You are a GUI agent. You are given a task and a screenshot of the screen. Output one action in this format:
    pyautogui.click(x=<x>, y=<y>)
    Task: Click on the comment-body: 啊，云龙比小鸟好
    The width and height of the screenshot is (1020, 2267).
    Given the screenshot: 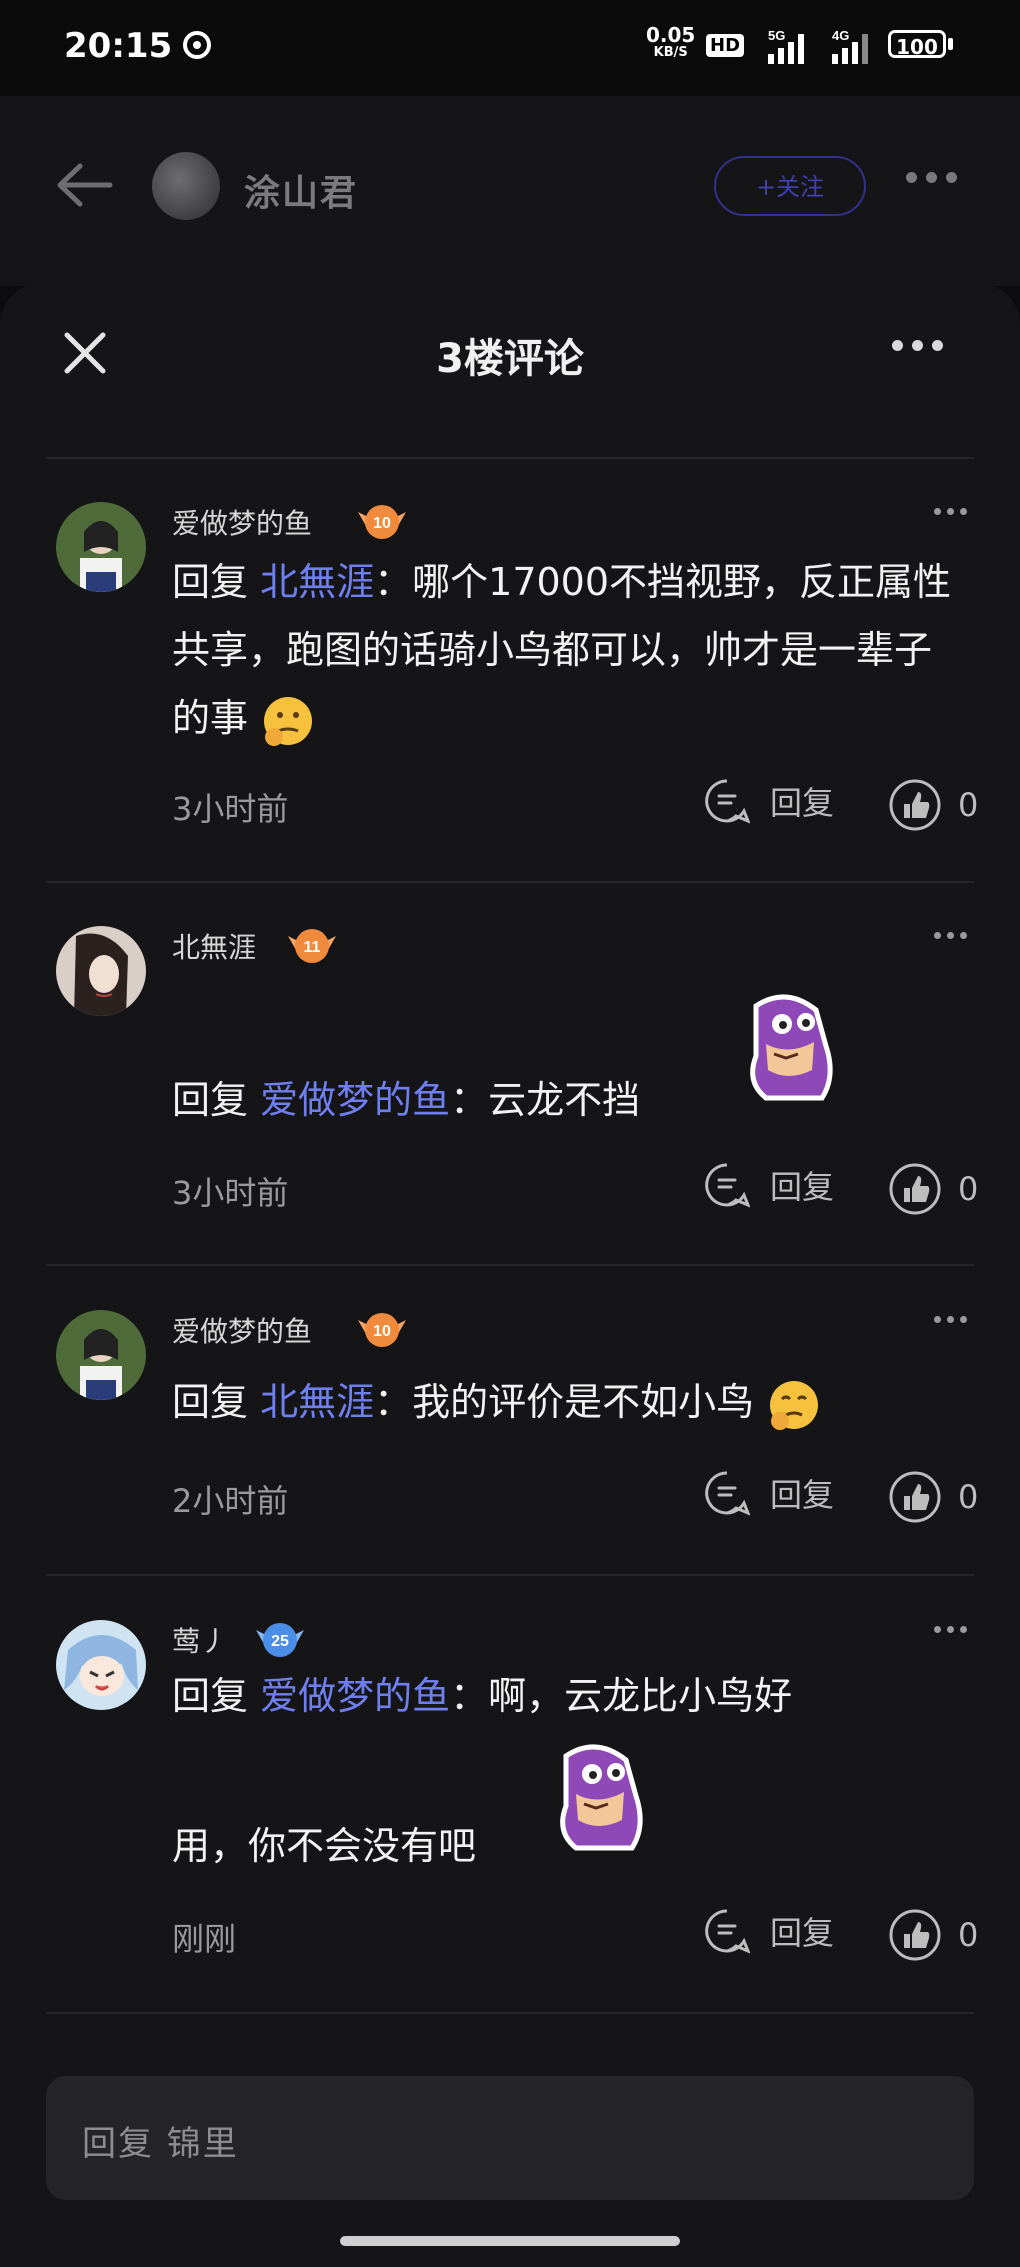 What is the action you would take?
    pyautogui.click(x=640, y=1696)
    